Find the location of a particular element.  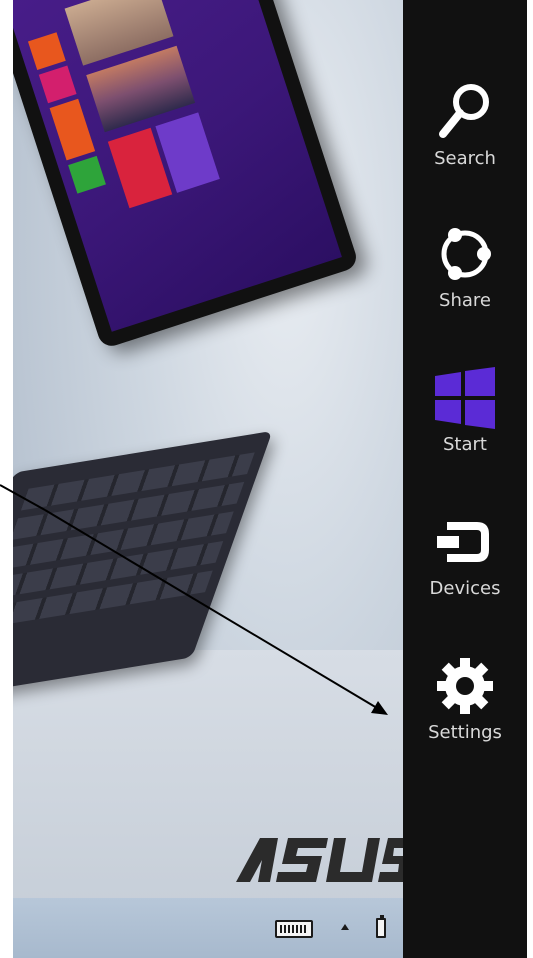

windows-logo-icon is located at coordinates (465, 398).